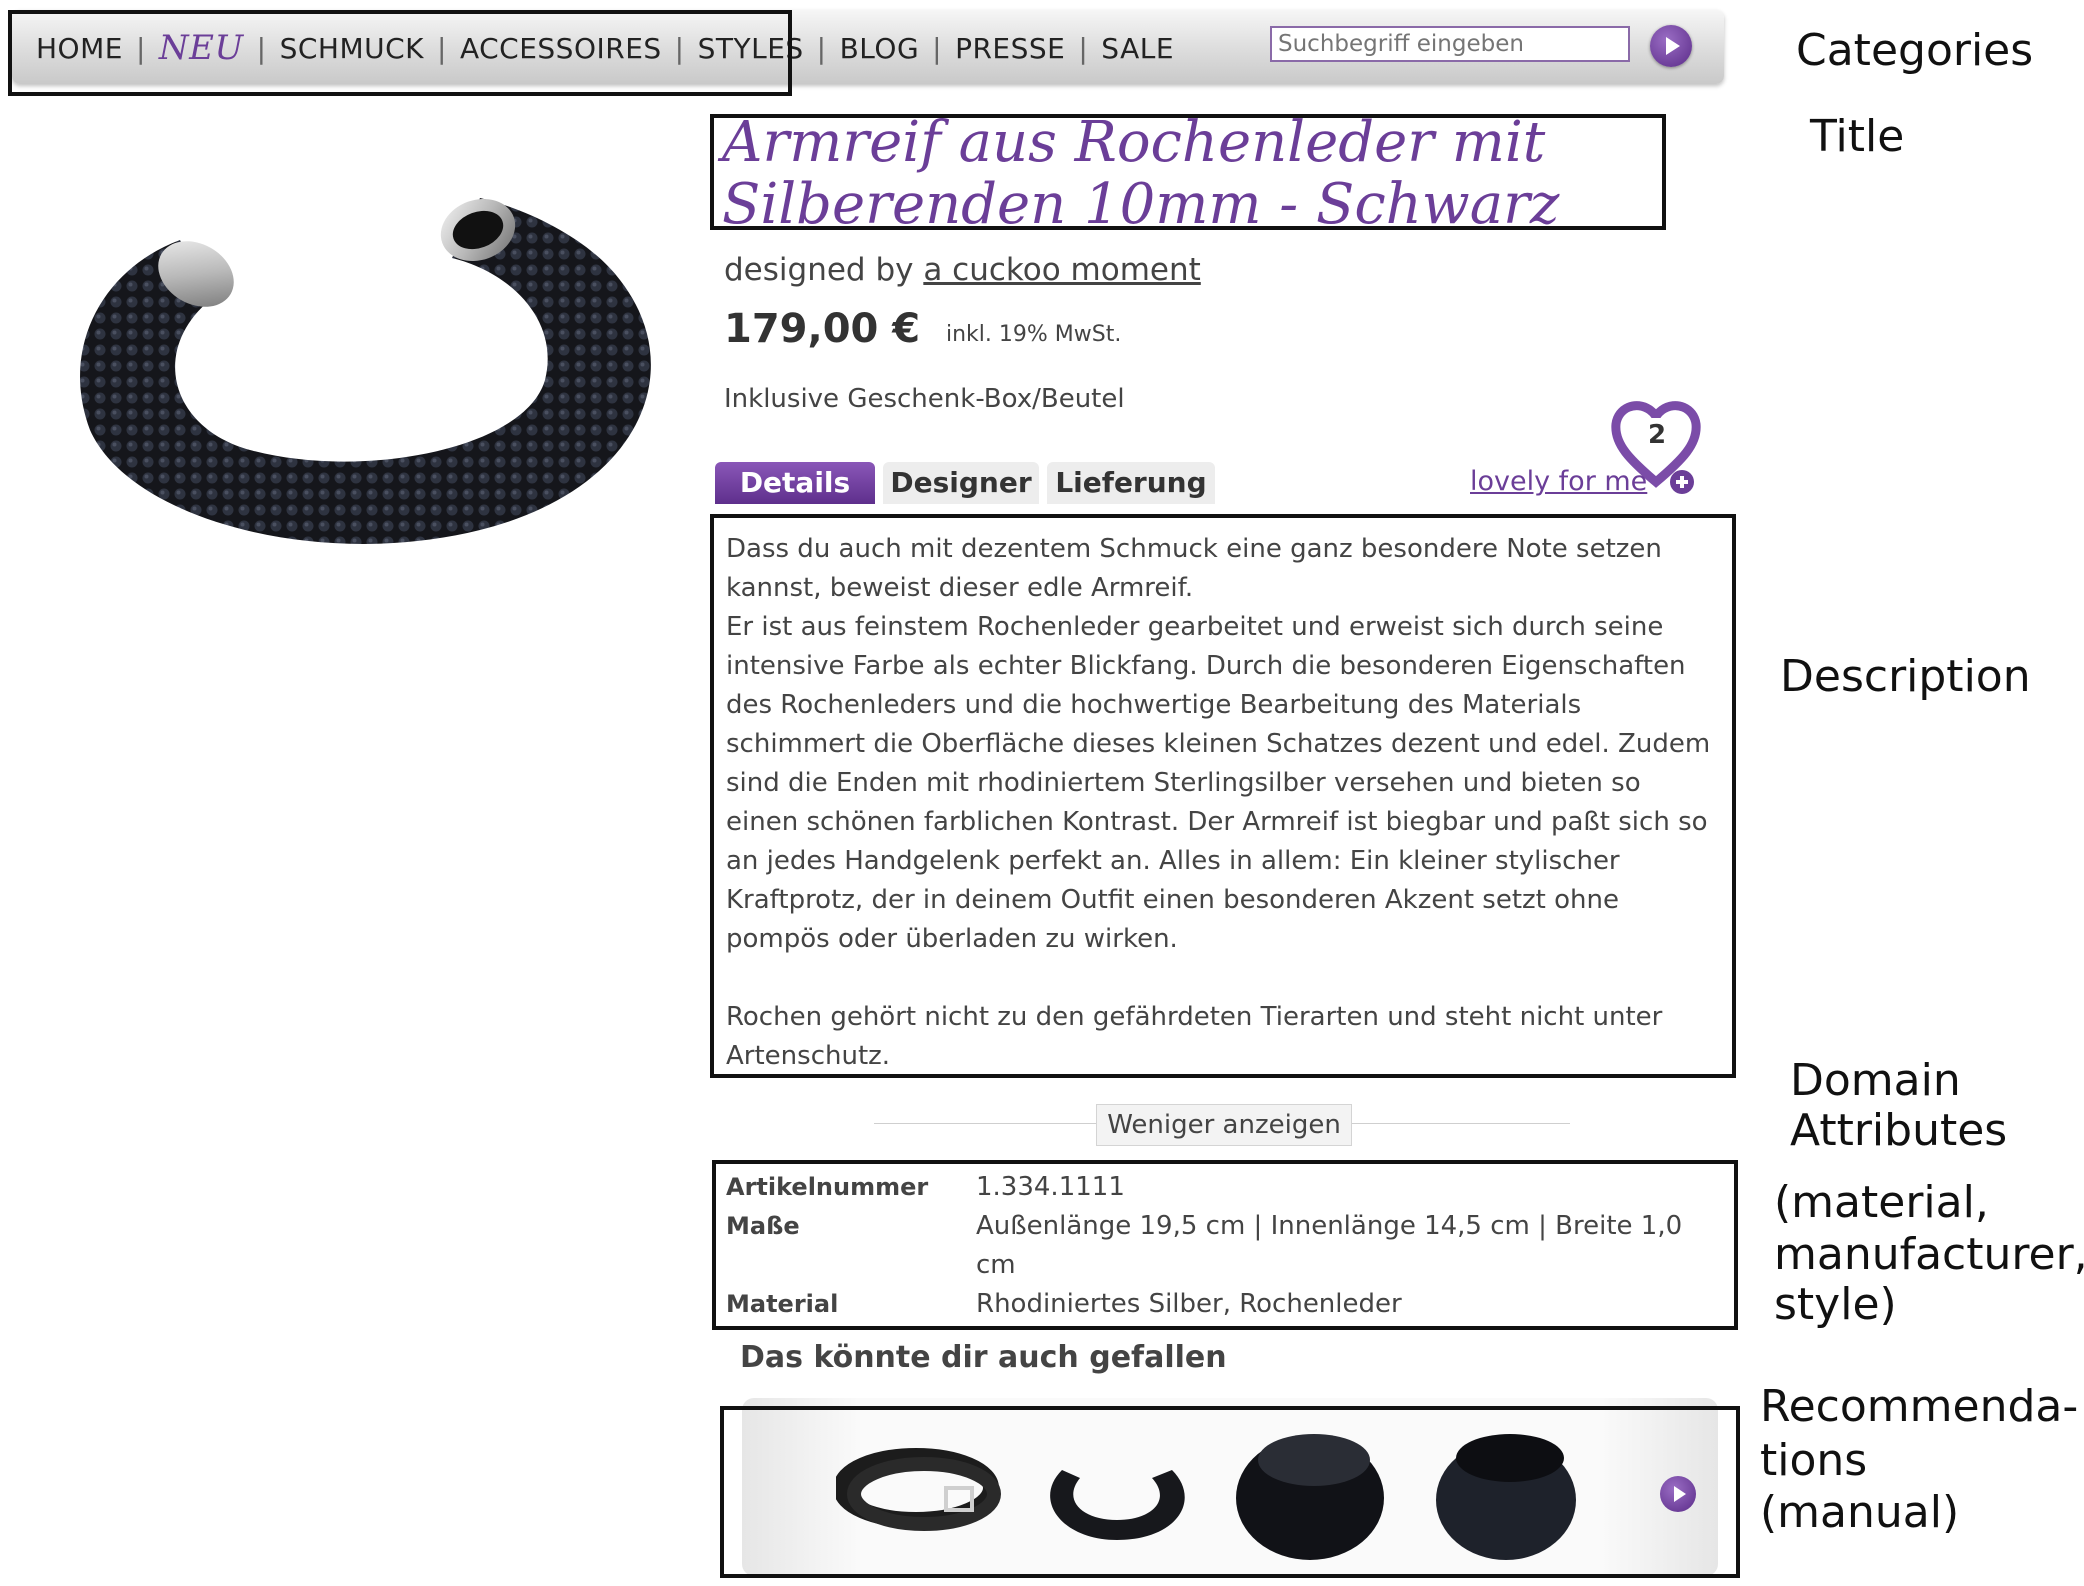 Image resolution: width=2084 pixels, height=1586 pixels. I want to click on tab-designer: Designer, so click(961, 483).